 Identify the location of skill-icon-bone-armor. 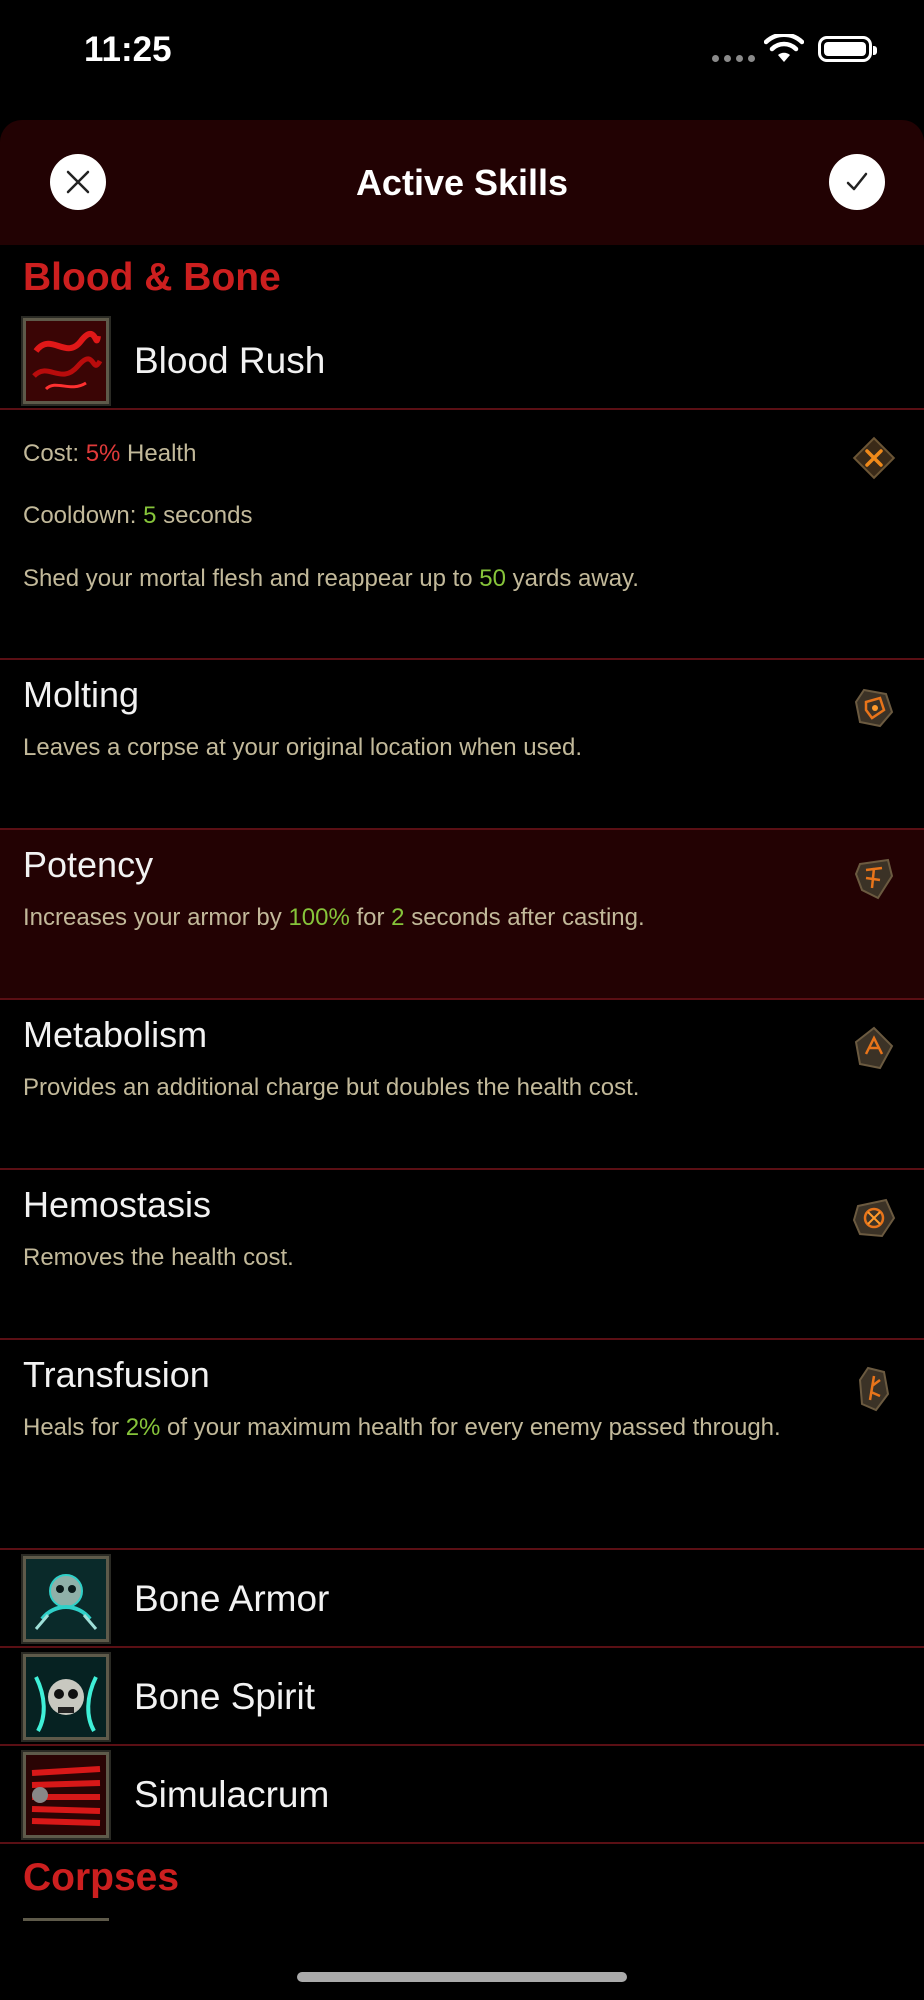
(66, 1599).